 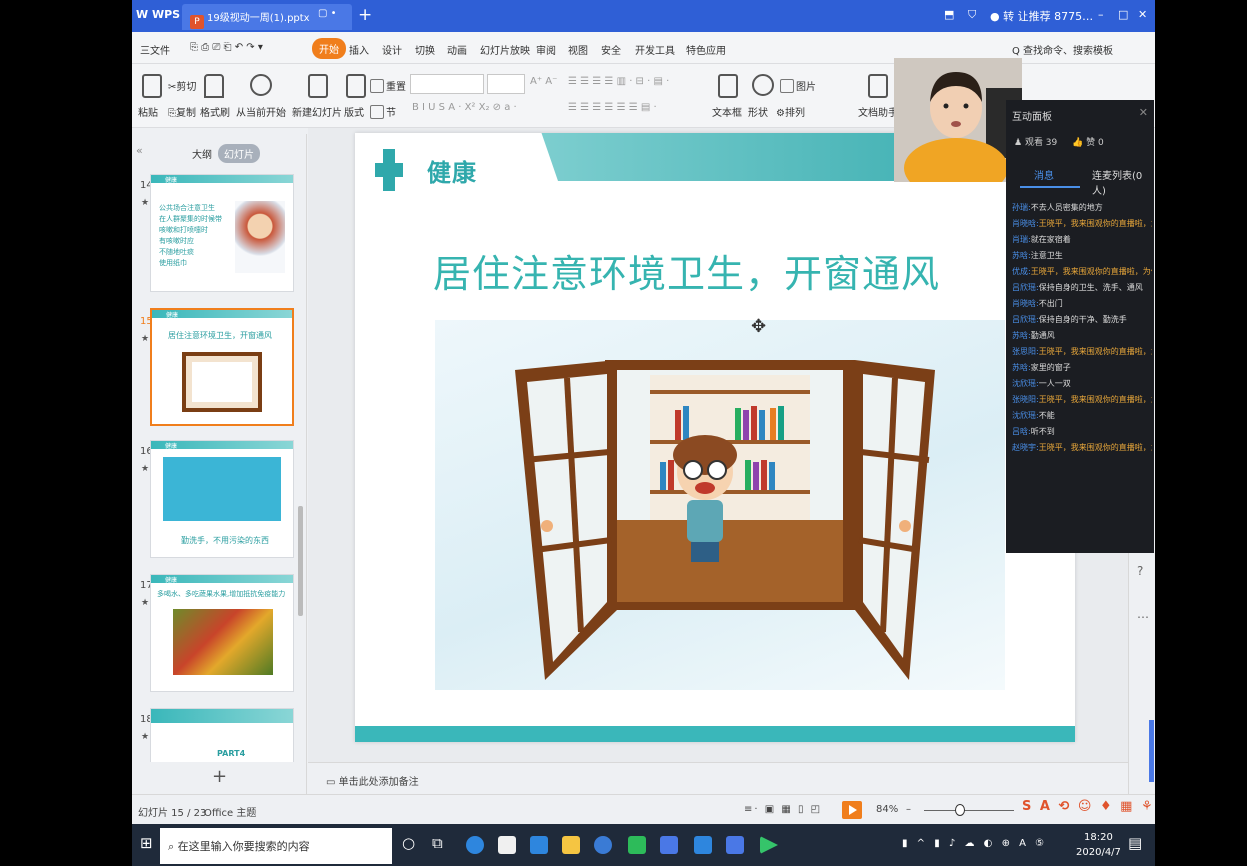 What do you see at coordinates (1123, 14) in the screenshot?
I see `maximize-button: □` at bounding box center [1123, 14].